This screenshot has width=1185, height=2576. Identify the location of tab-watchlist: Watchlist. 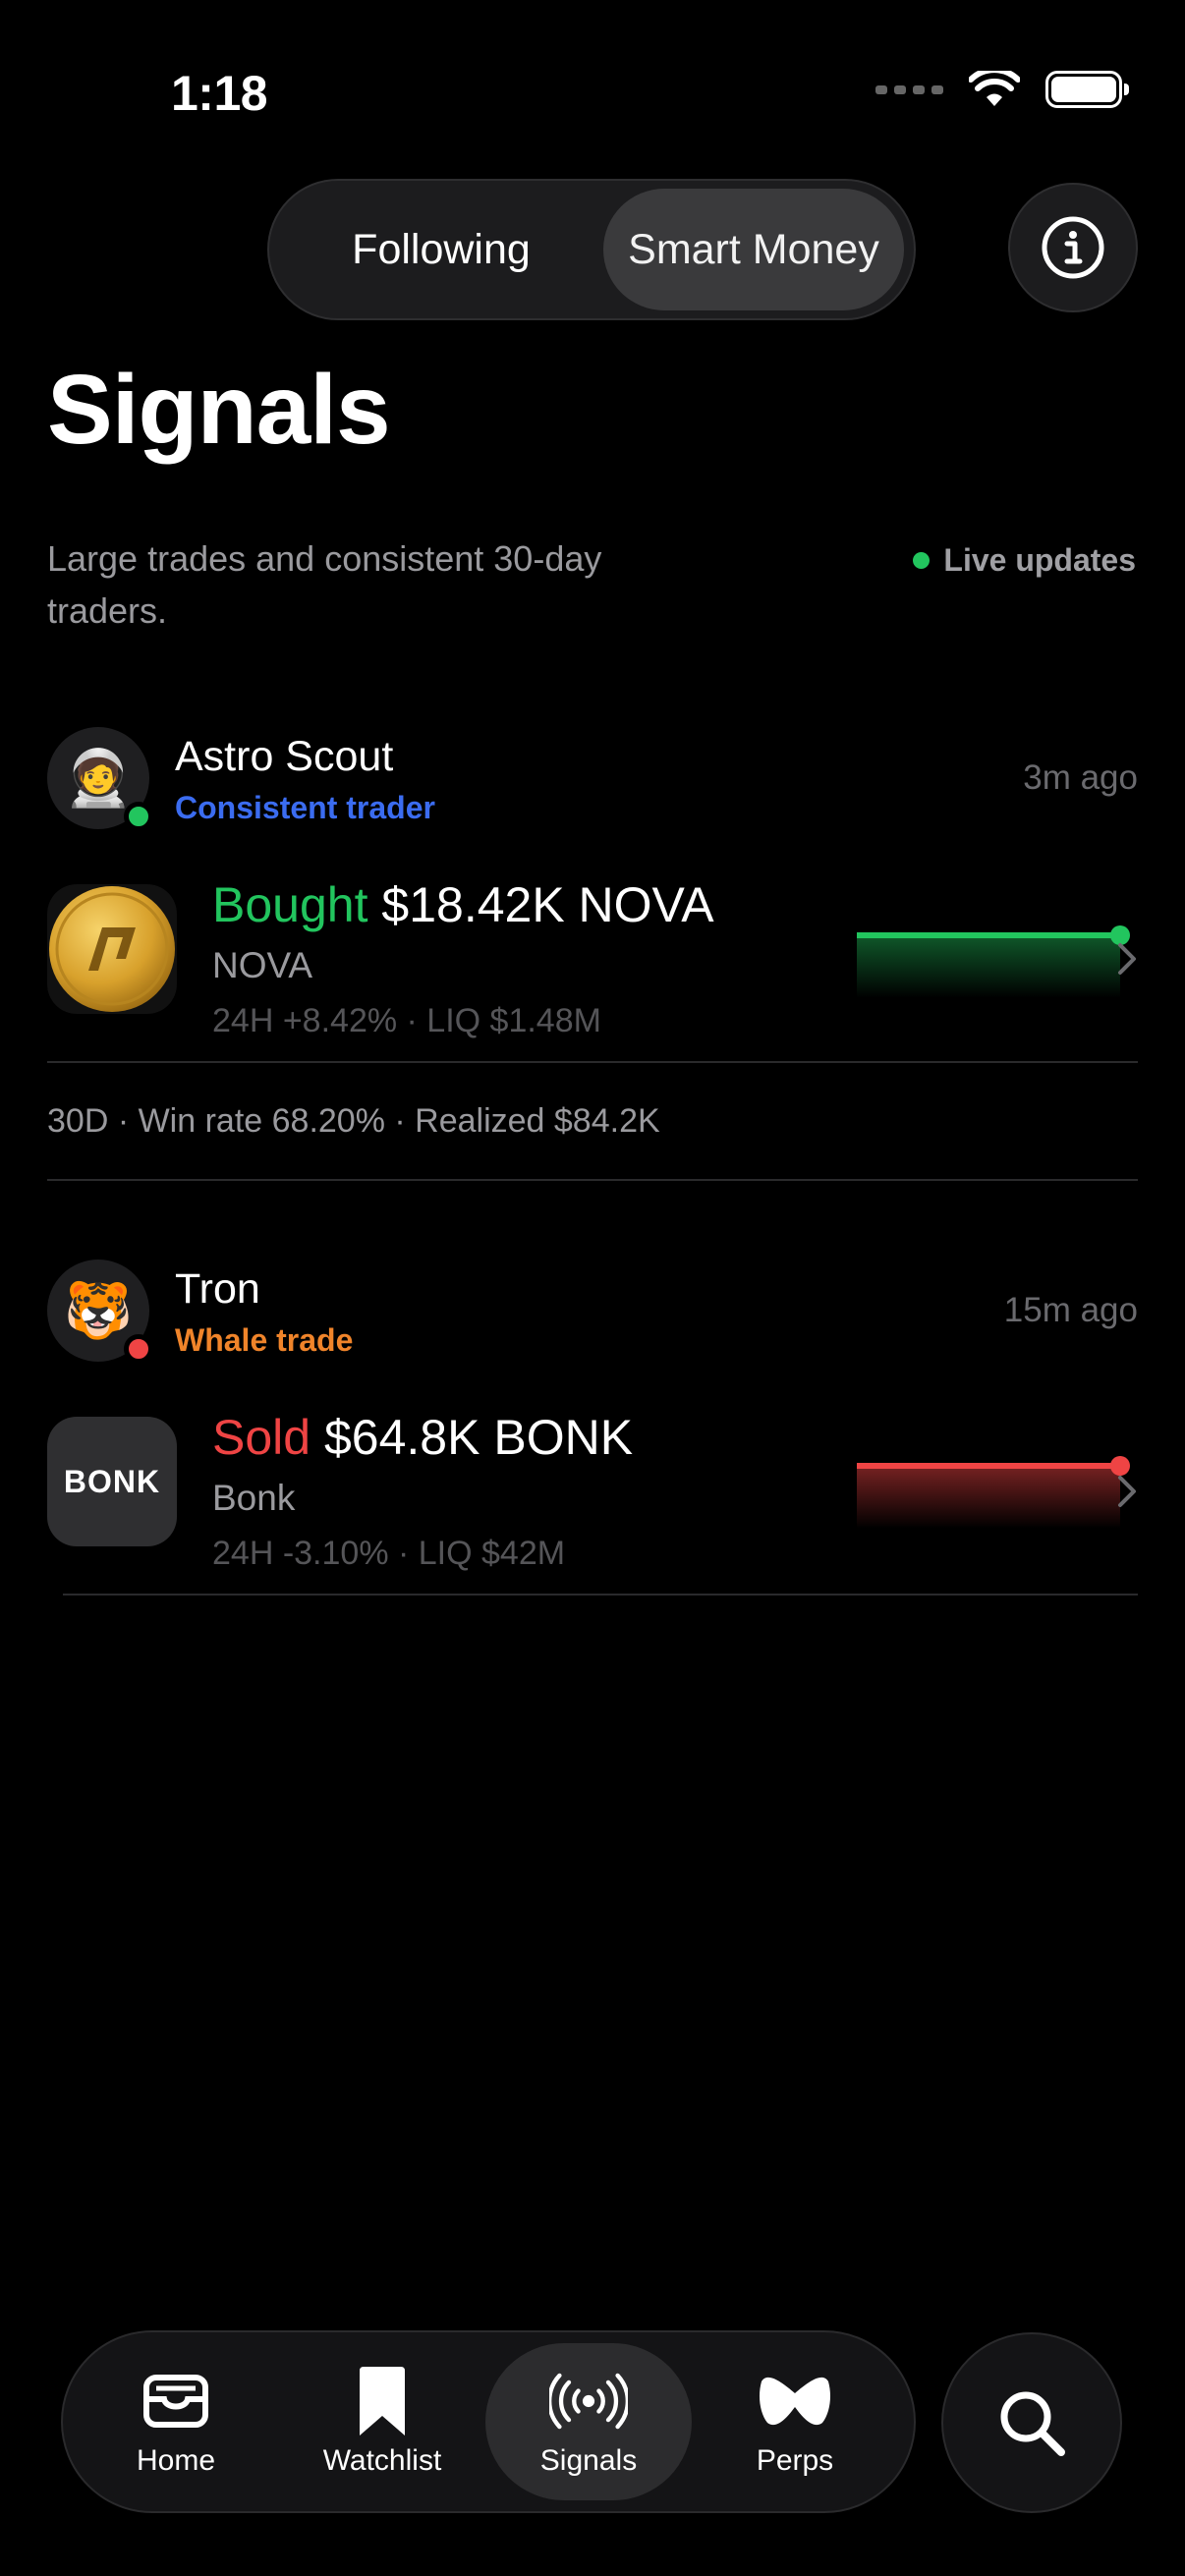
(382, 2421).